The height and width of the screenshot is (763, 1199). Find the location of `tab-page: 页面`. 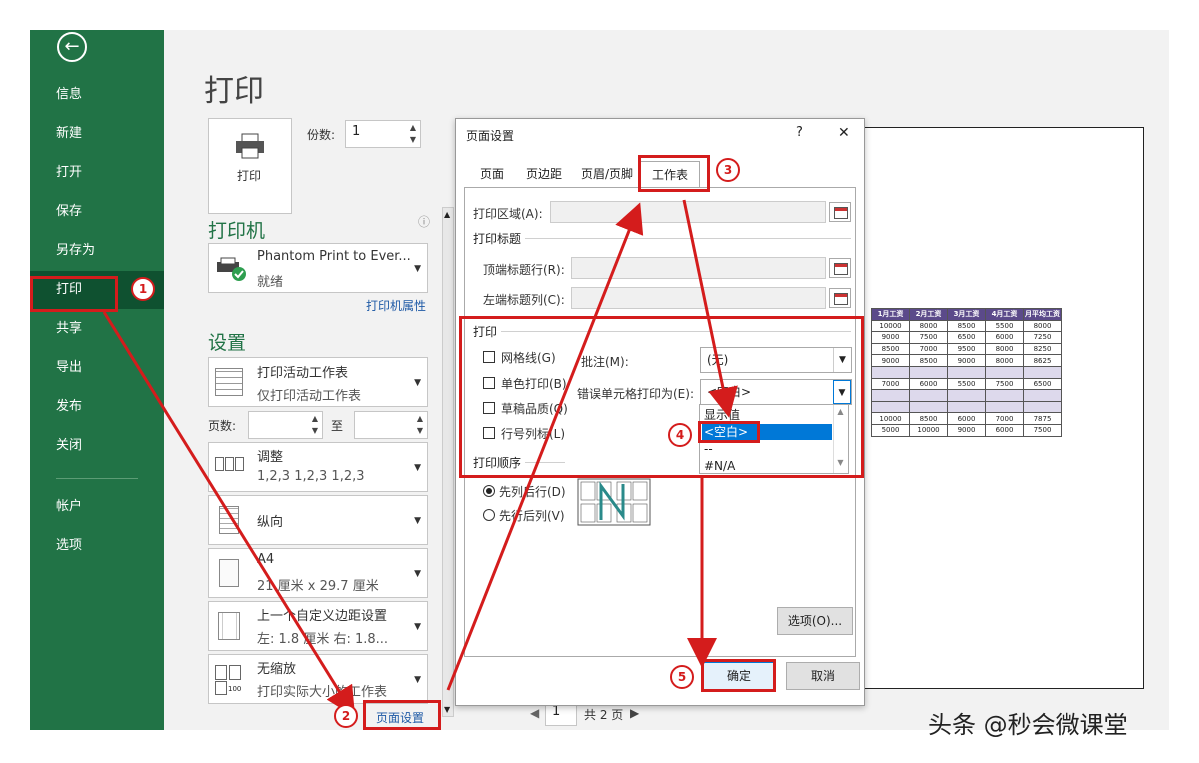

tab-page: 页面 is located at coordinates (492, 174).